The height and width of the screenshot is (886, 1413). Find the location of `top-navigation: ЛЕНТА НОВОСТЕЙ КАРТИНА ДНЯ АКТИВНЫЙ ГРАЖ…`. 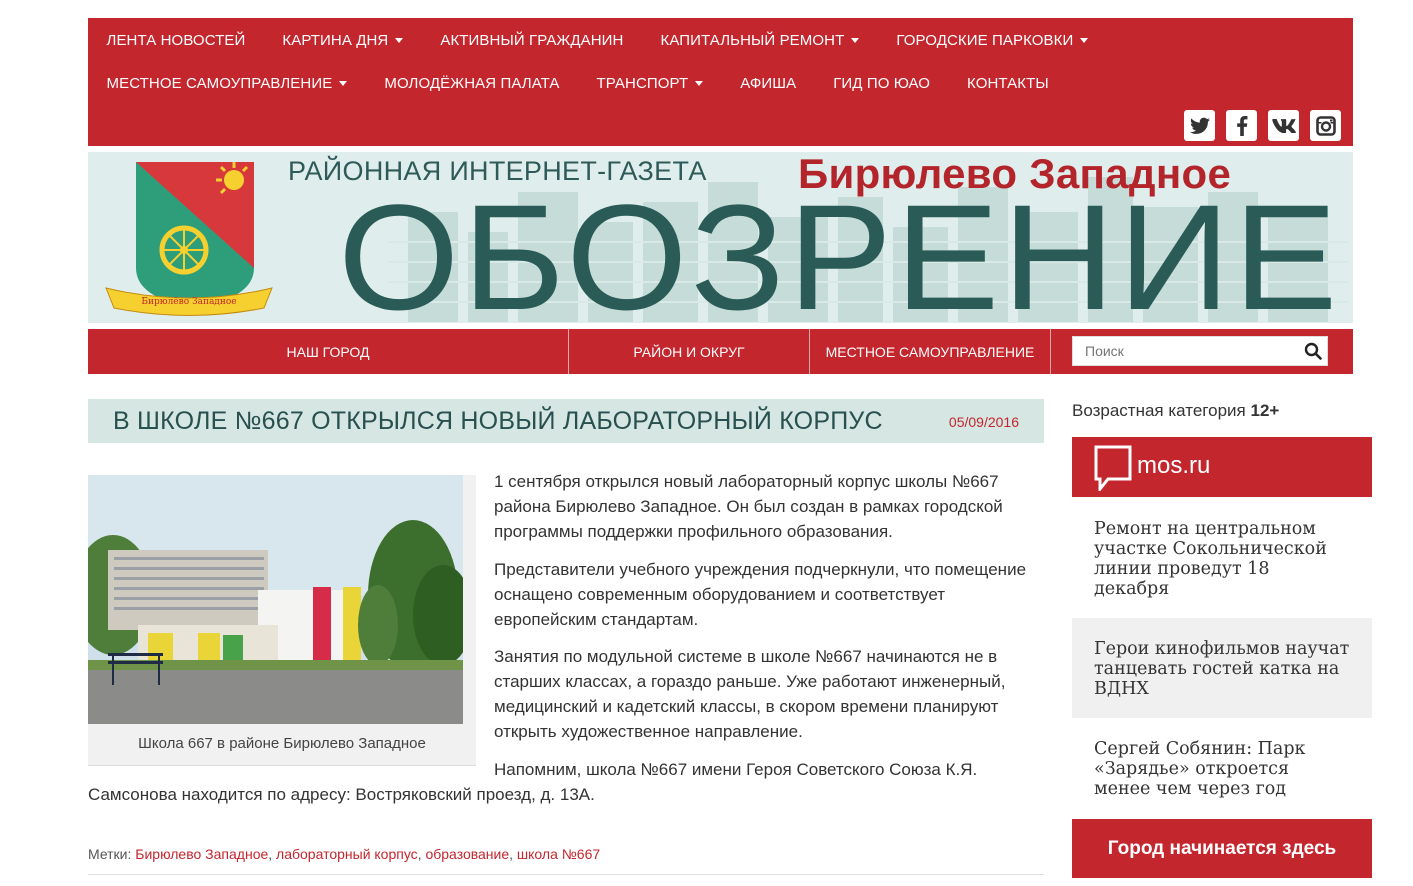

top-navigation: ЛЕНТА НОВОСТЕЙ КАРТИНА ДНЯ АКТИВНЫЙ ГРАЖ… is located at coordinates (720, 82).